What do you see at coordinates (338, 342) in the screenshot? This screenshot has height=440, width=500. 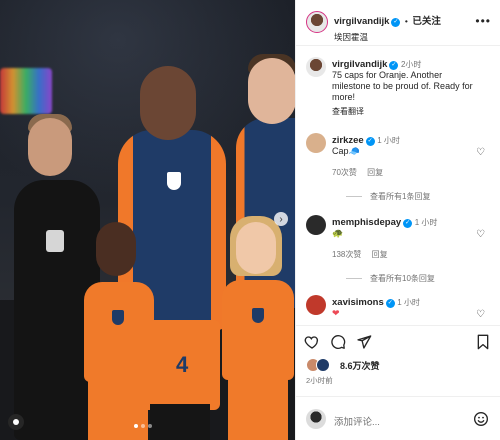 I see `comment-icon` at bounding box center [338, 342].